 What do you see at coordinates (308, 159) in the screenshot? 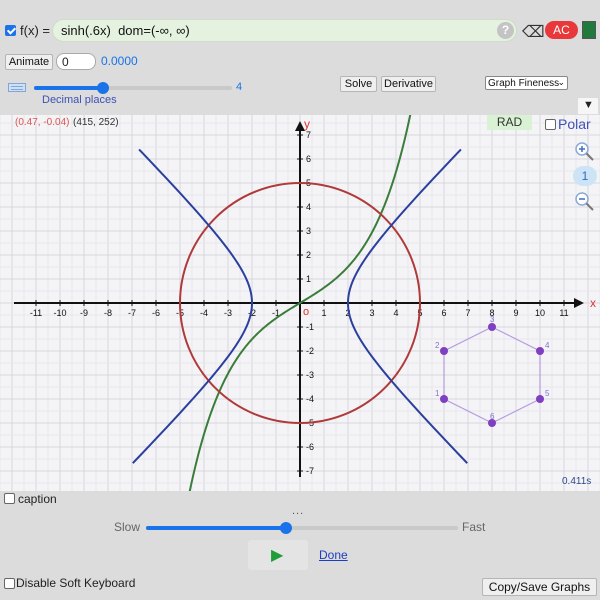
I see `y-tick-label: 6` at bounding box center [308, 159].